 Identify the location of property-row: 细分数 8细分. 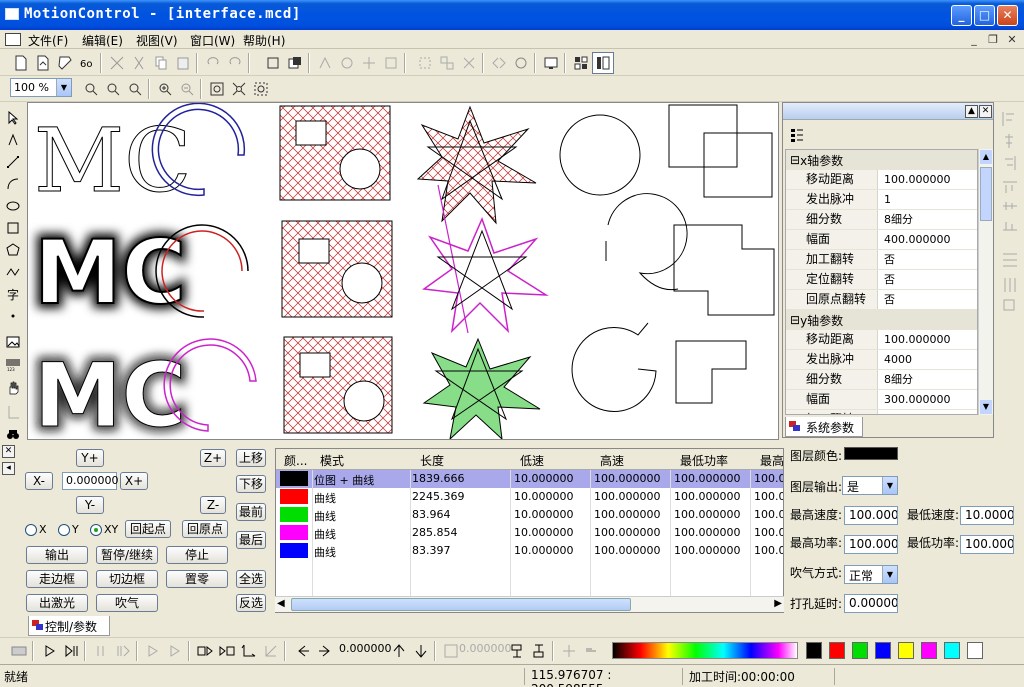
(881, 380).